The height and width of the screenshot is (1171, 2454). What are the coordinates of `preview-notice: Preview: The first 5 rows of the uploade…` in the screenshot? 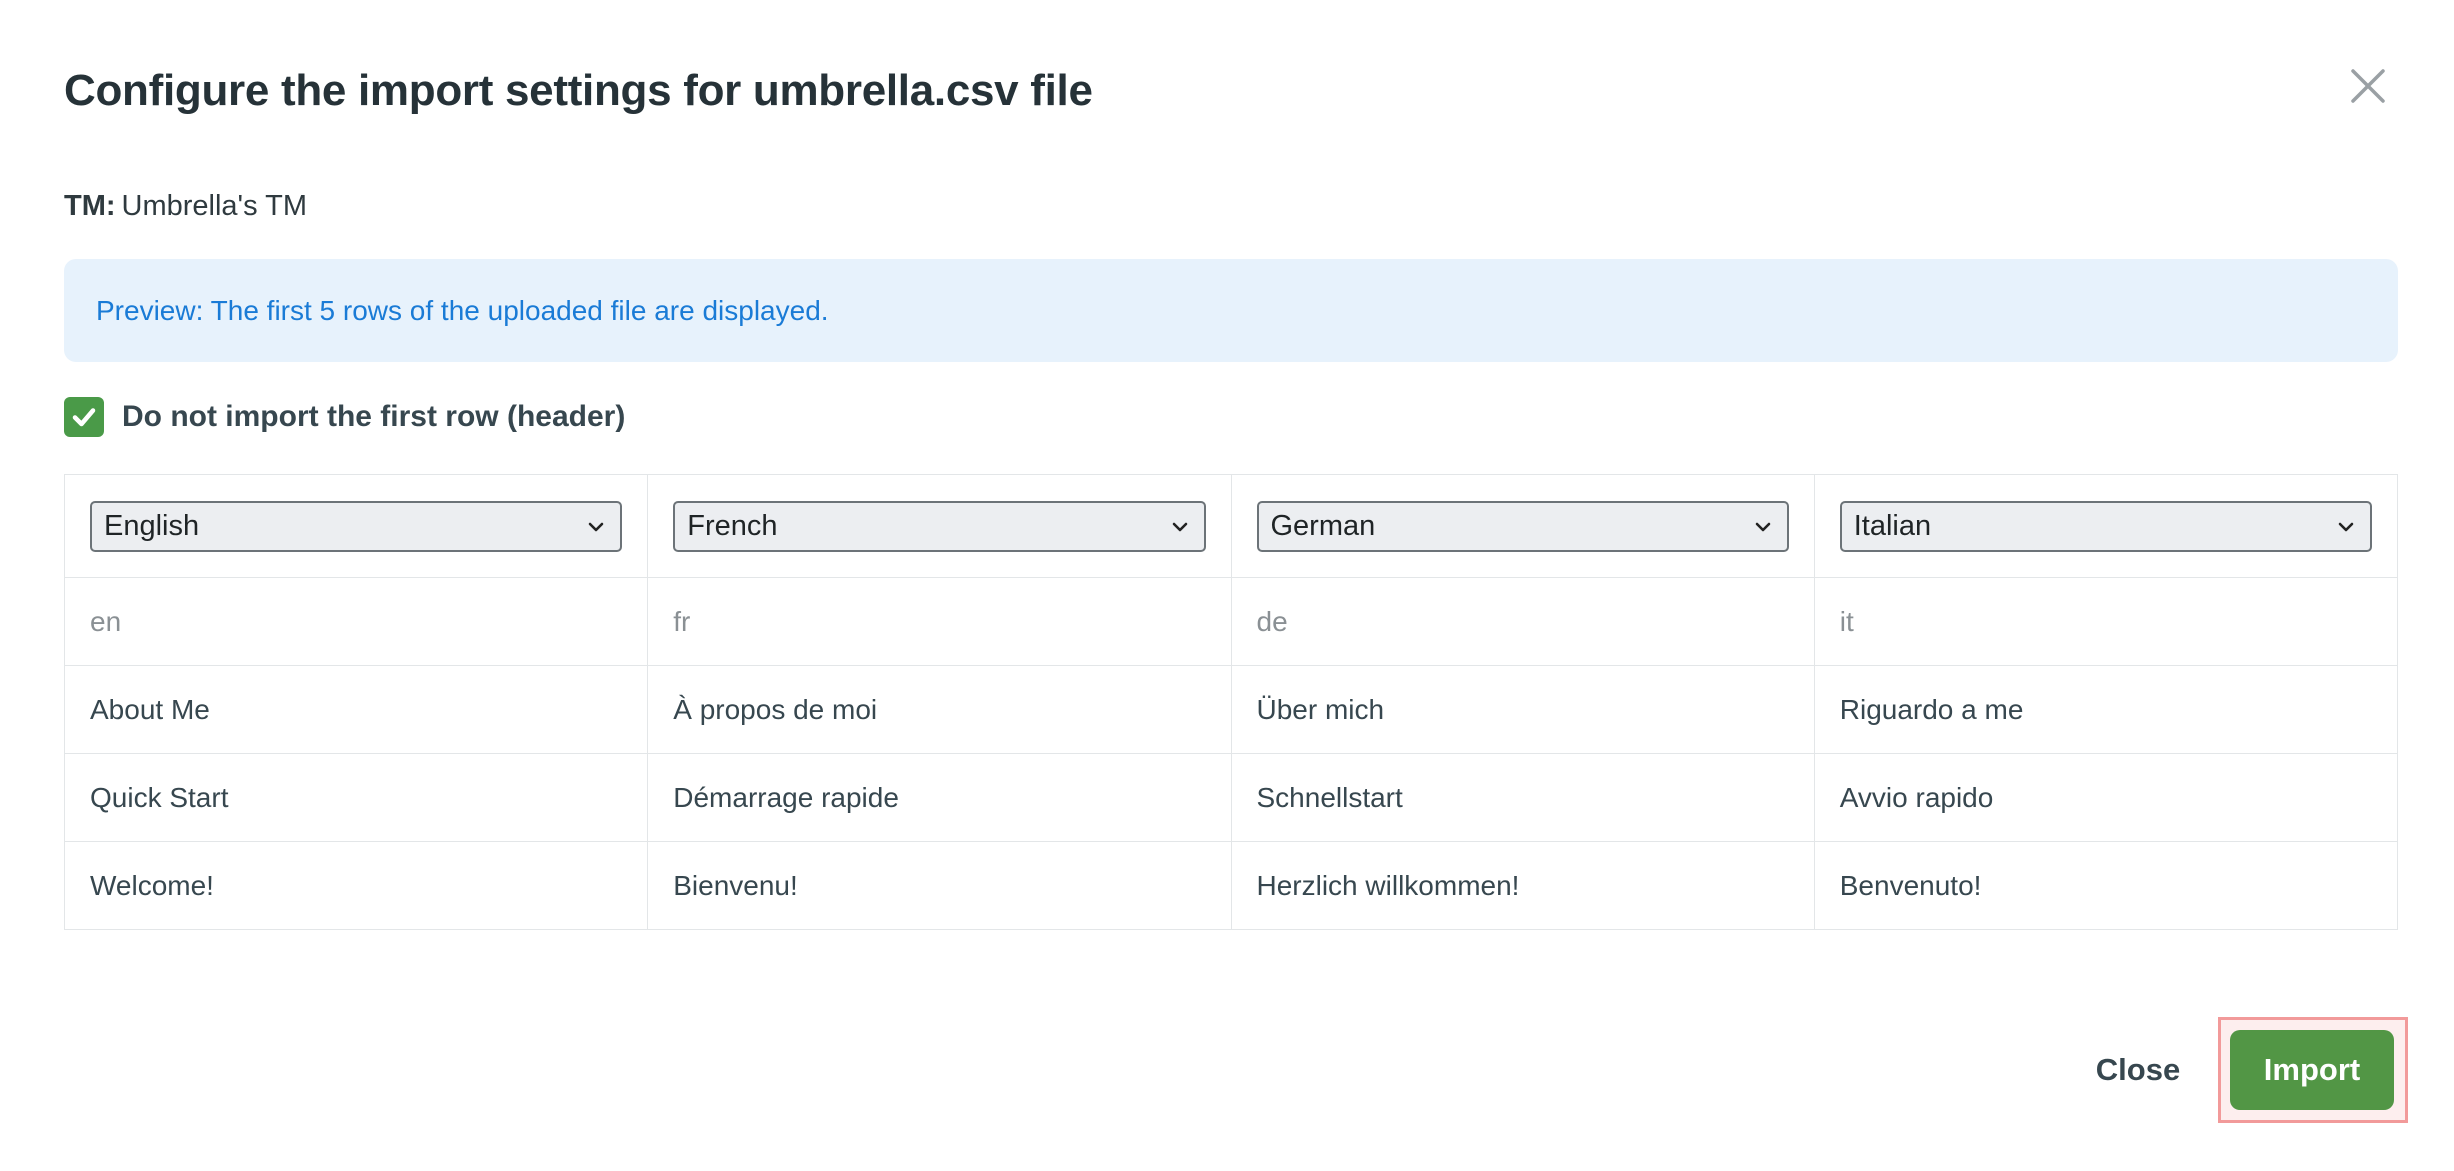 It's located at (1231, 310).